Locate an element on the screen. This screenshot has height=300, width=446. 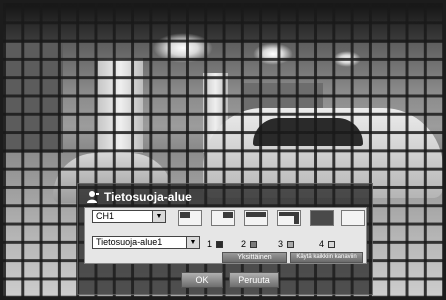
area-shape-clear-button is located at coordinates (353, 218).